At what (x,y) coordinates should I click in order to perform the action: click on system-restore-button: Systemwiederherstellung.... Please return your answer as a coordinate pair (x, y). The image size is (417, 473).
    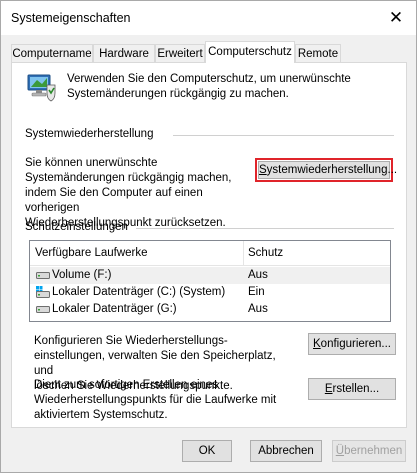
    Looking at the image, I should click on (327, 170).